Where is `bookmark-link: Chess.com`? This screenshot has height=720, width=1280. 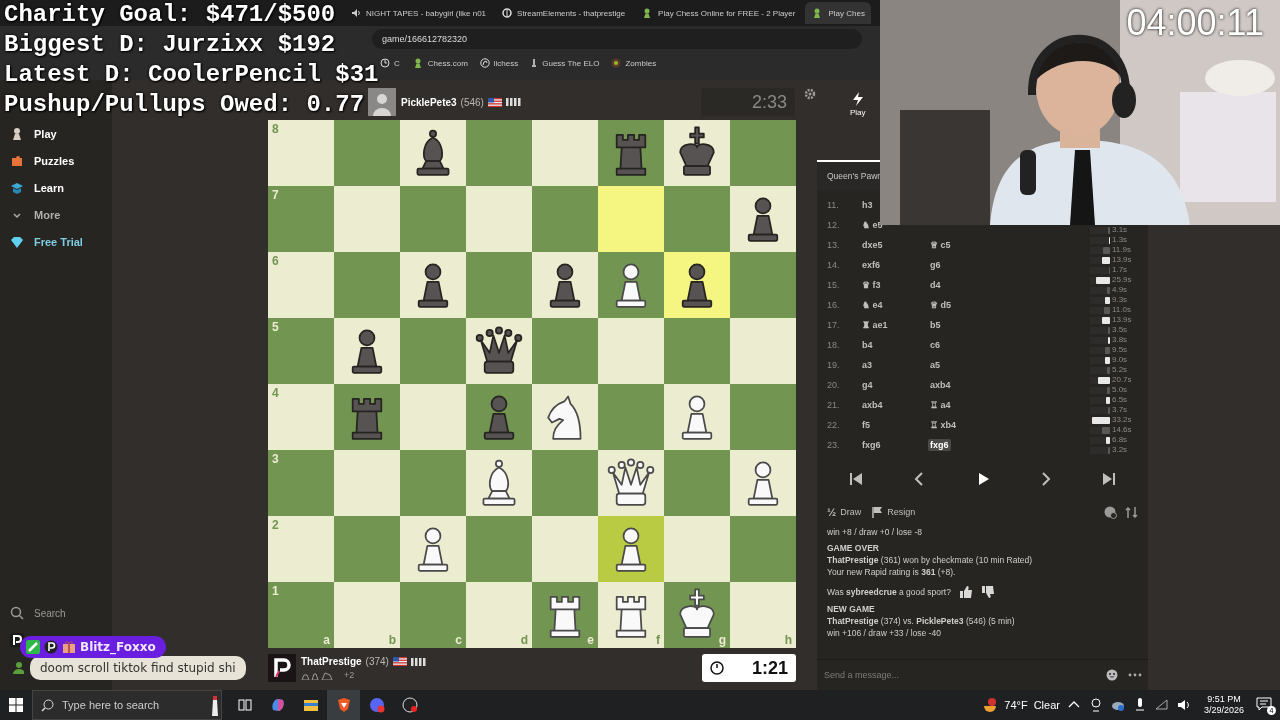 bookmark-link: Chess.com is located at coordinates (447, 63).